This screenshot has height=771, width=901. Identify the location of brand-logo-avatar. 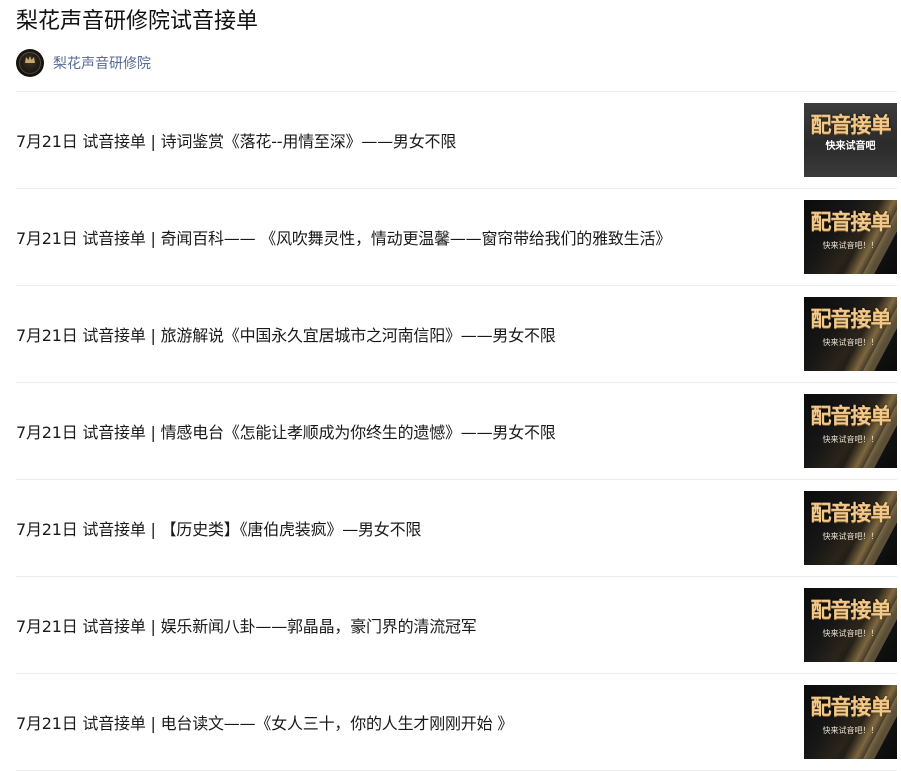
(30, 63).